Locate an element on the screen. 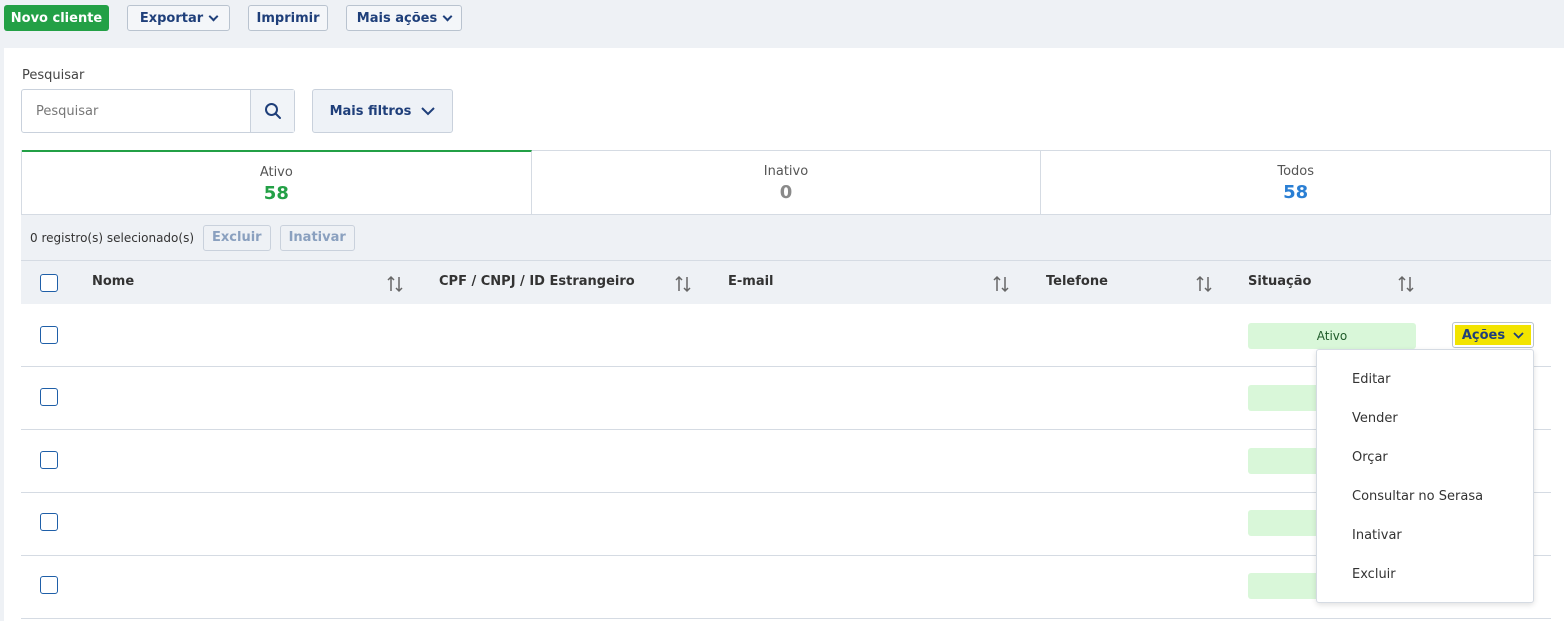  bulk-delete-button: Excluir is located at coordinates (237, 237).